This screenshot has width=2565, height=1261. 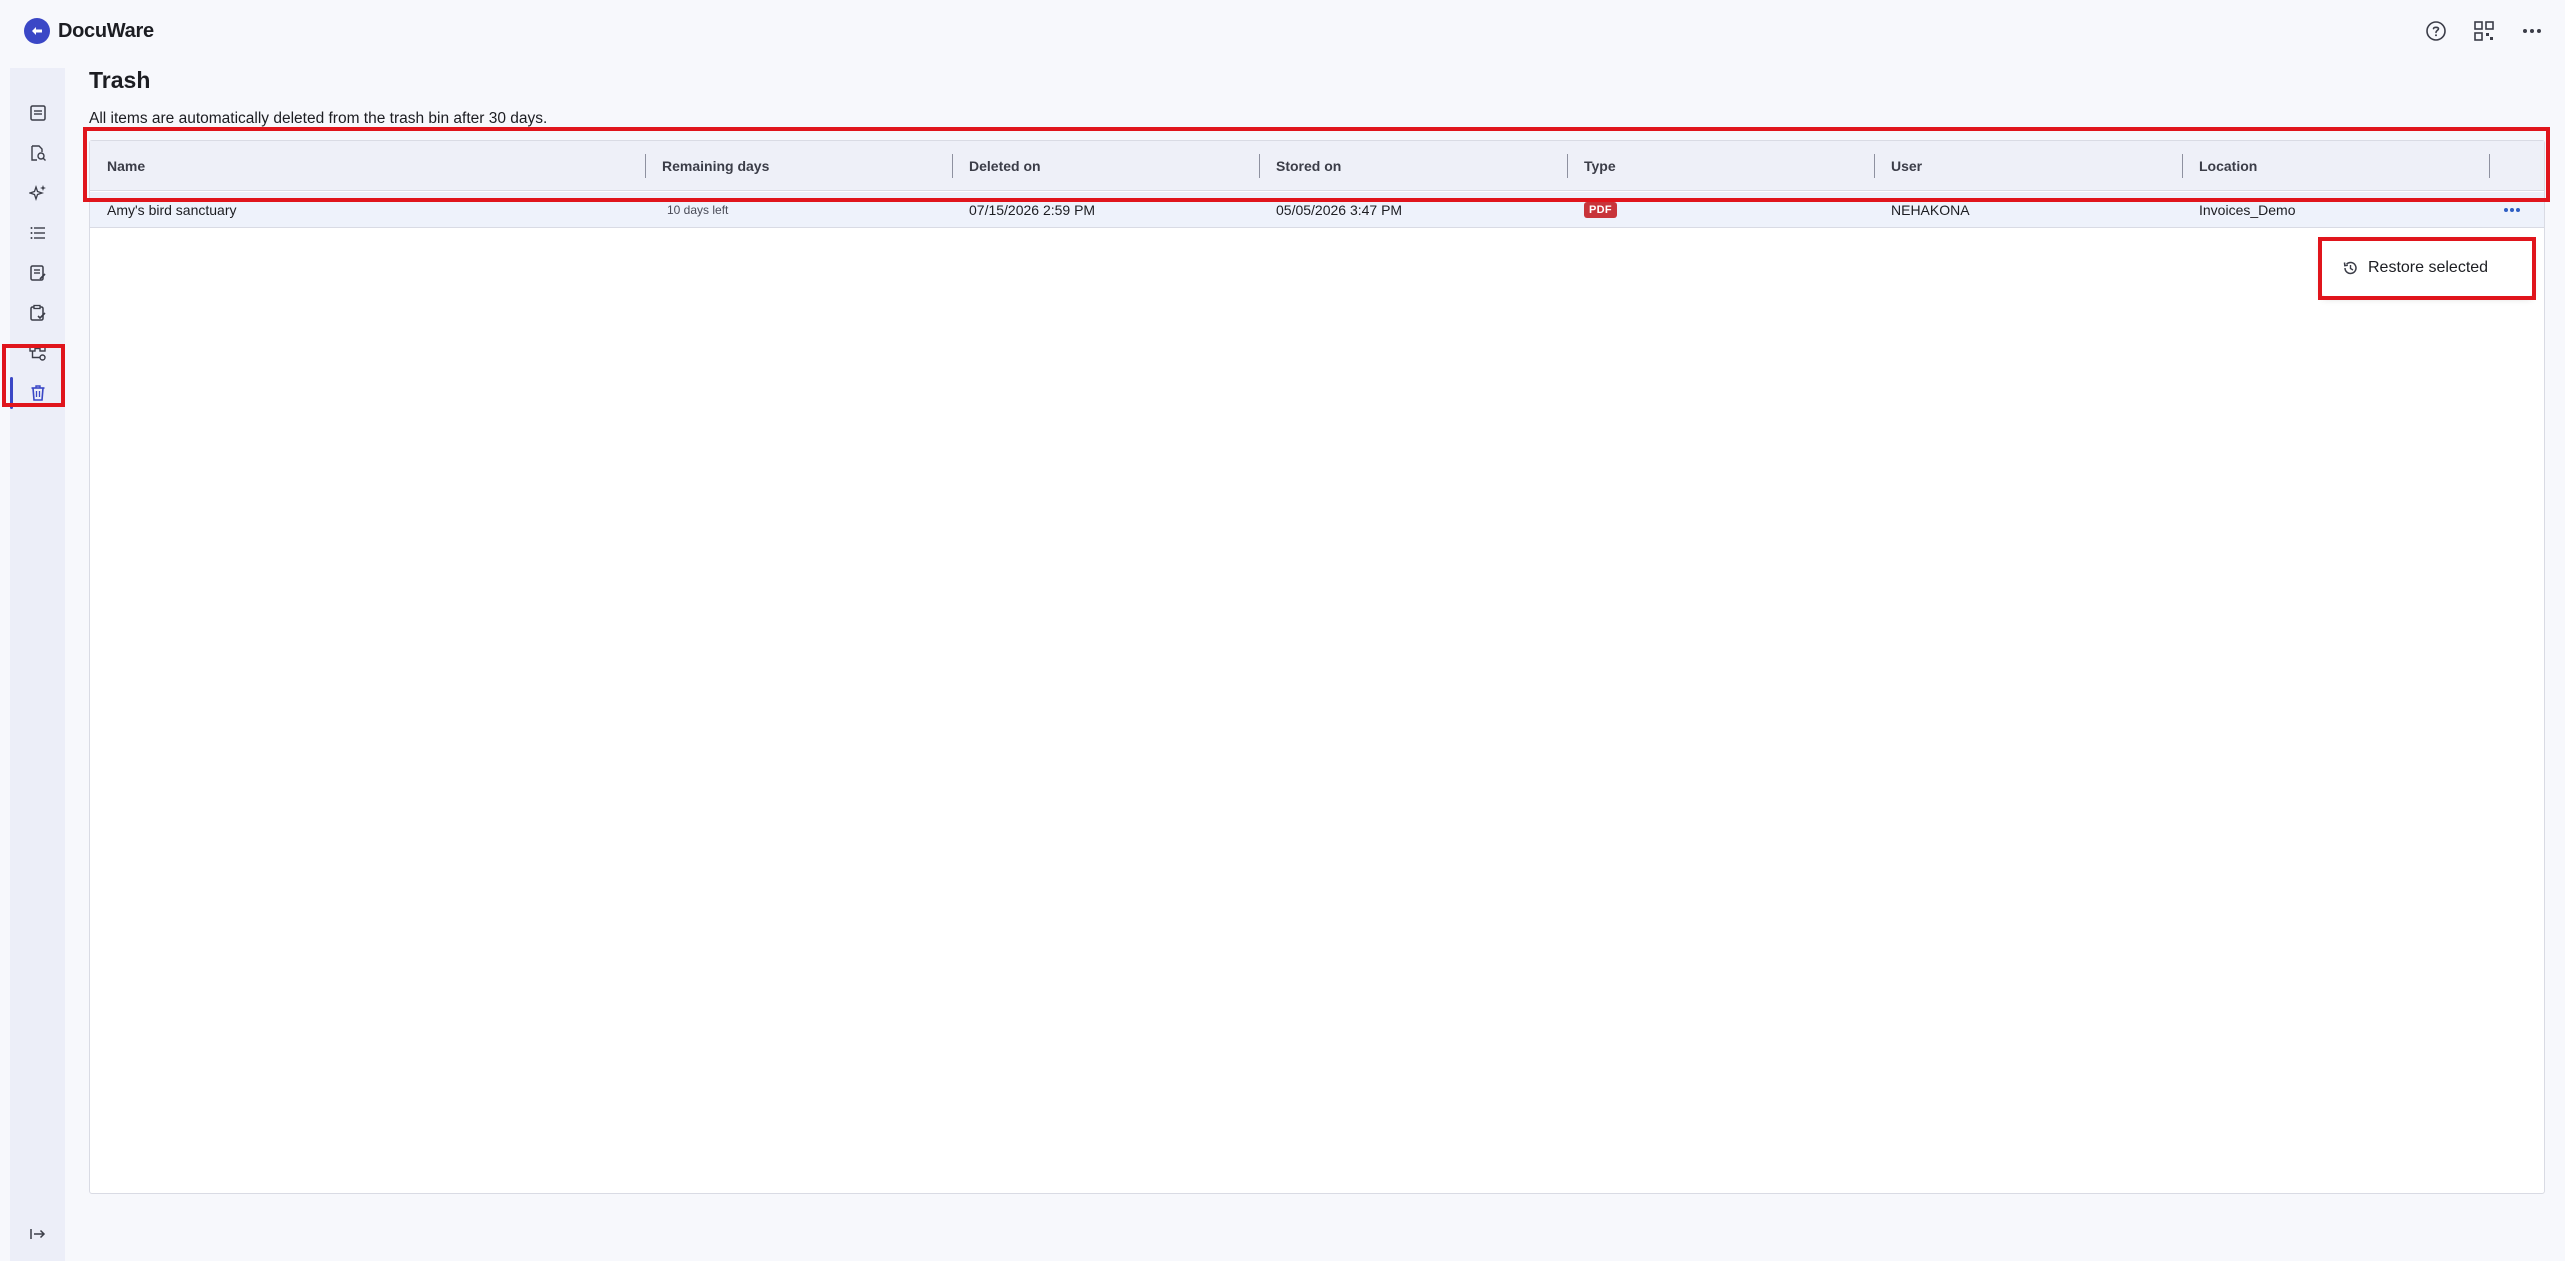 I want to click on trash-icon, so click(x=37, y=393).